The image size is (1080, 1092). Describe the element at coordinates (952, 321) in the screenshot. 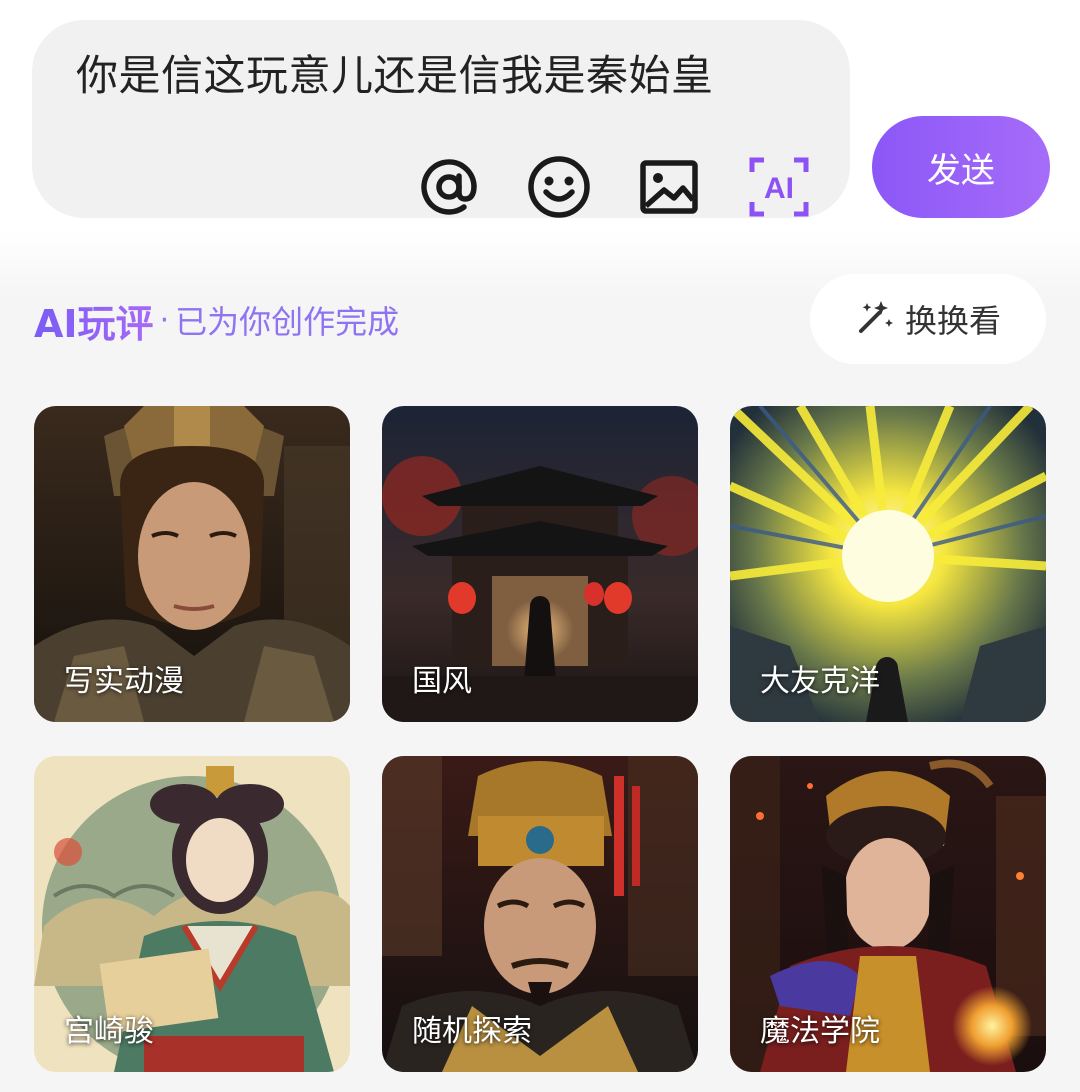

I see `refresh-label: 换换看` at that location.